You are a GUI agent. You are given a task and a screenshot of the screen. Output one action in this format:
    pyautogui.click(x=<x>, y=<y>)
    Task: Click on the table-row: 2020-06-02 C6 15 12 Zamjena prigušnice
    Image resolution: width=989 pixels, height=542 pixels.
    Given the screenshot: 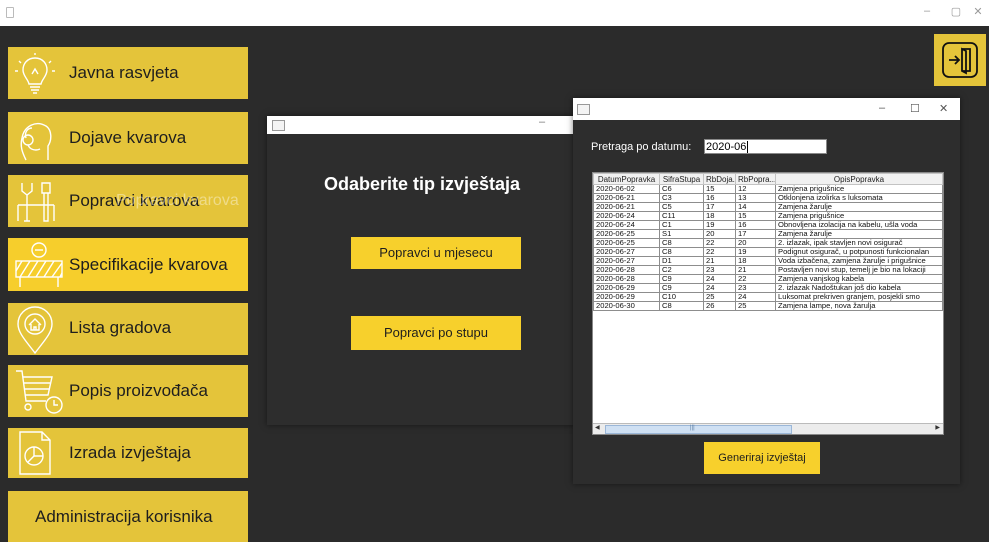 What is the action you would take?
    pyautogui.click(x=768, y=189)
    